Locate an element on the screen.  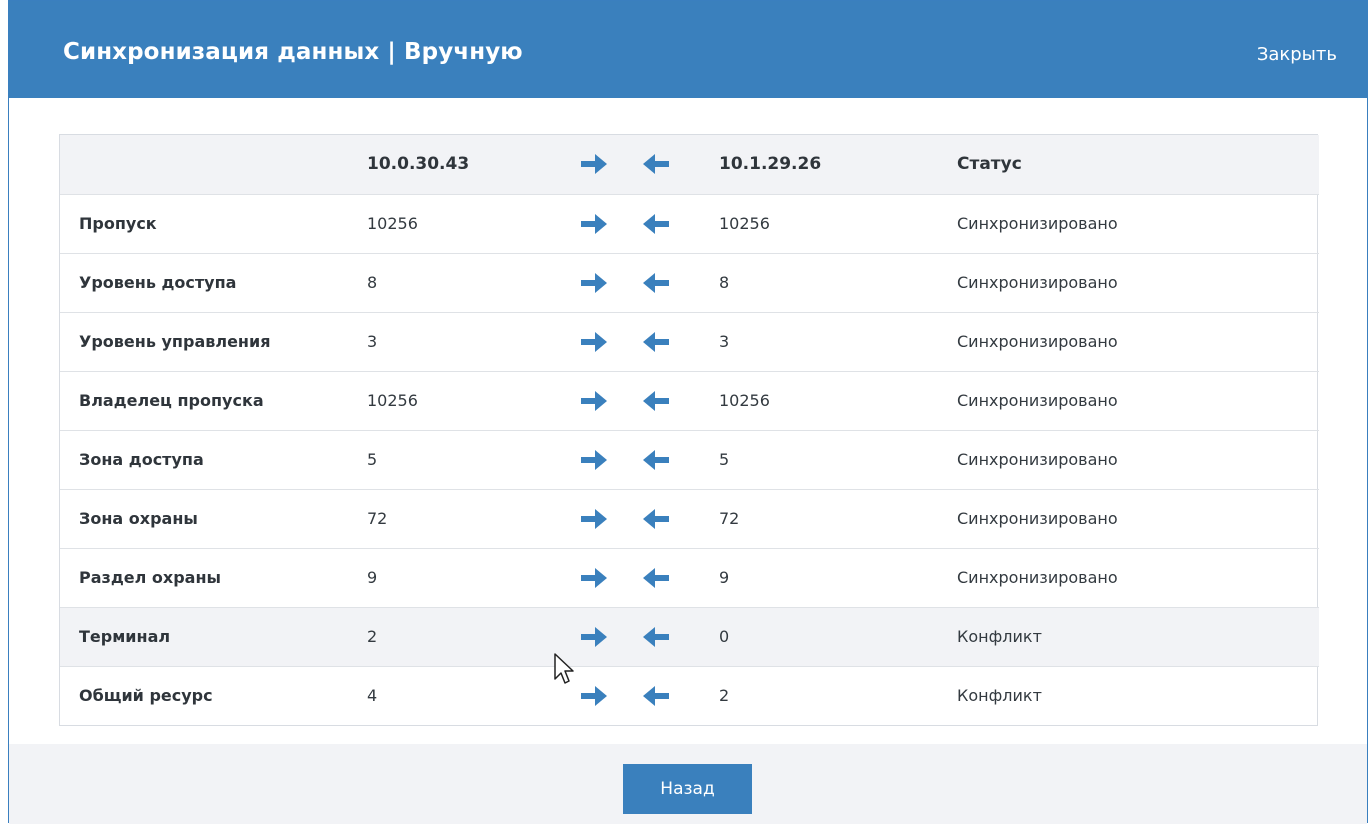
table-row: Зона охраны 72 72 Синхронизировано is located at coordinates (689, 518).